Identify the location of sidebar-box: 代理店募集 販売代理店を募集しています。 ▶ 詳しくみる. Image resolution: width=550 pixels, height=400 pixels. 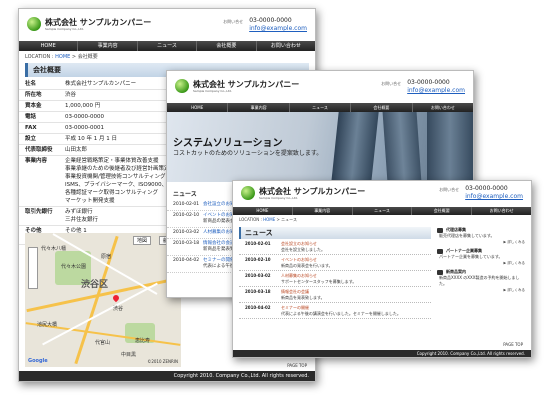
(481, 236).